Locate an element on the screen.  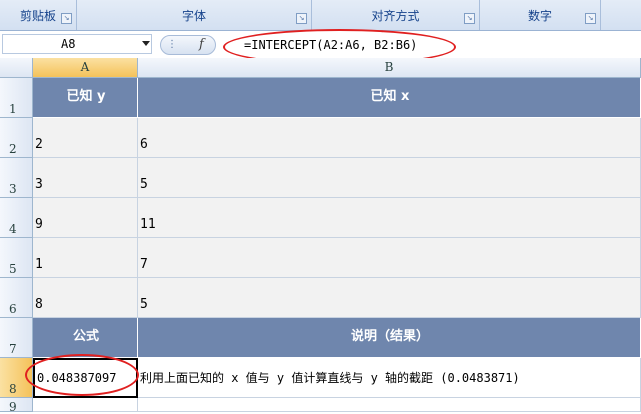
row-number: 3 is located at coordinates (13, 189).